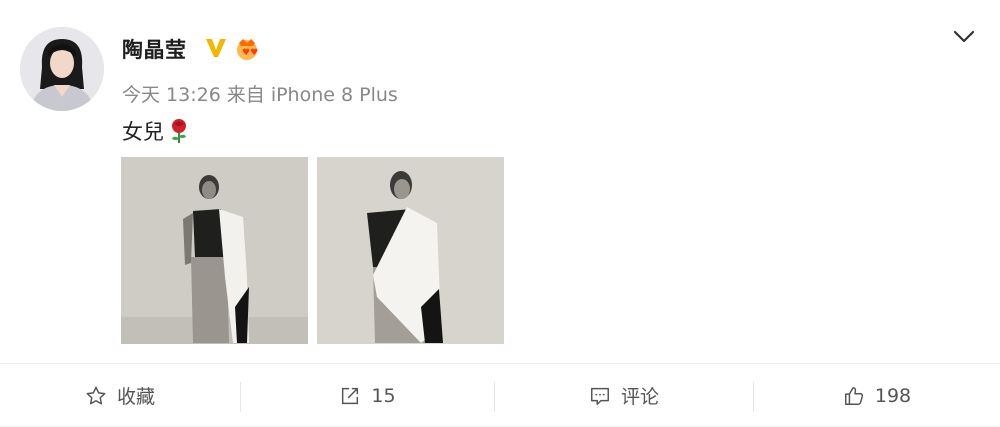  What do you see at coordinates (216, 48) in the screenshot?
I see `verified-v-icon` at bounding box center [216, 48].